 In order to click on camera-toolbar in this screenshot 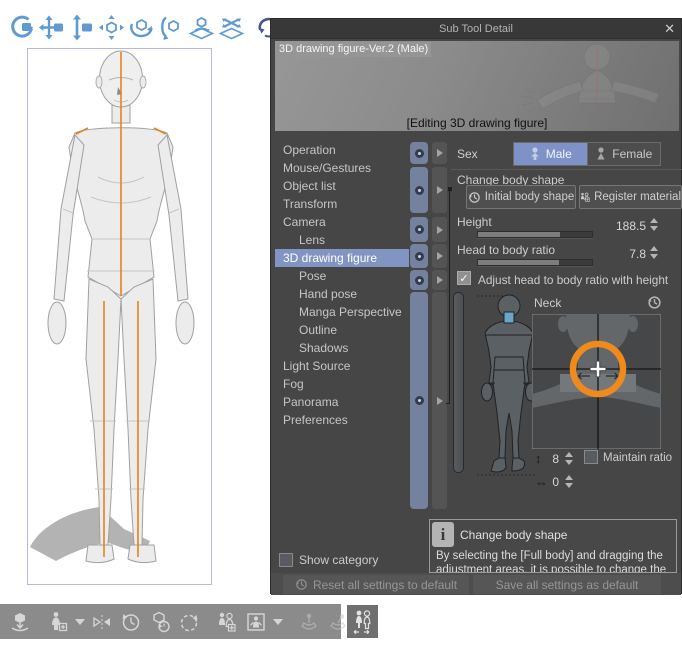, I will do `click(145, 27)`.